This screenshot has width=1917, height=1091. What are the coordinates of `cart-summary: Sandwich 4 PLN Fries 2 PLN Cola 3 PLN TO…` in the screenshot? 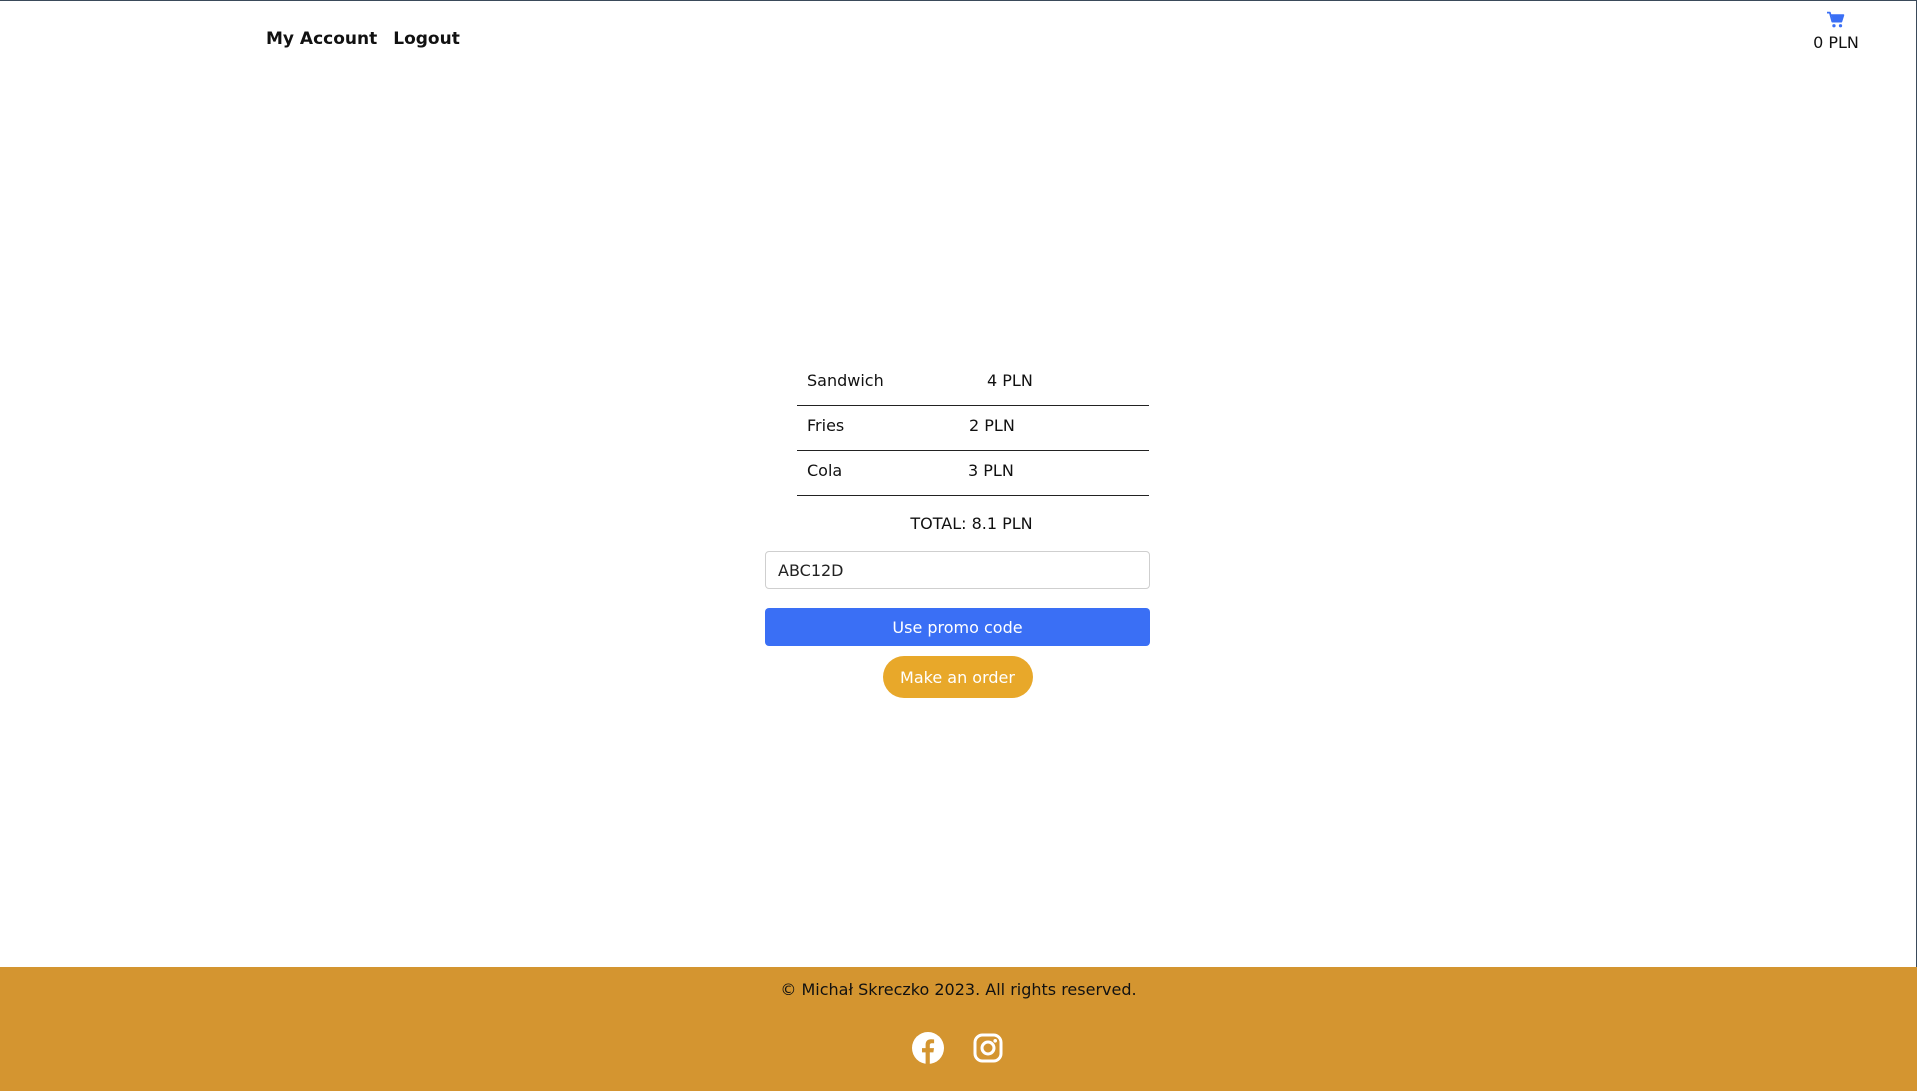 It's located at (957, 529).